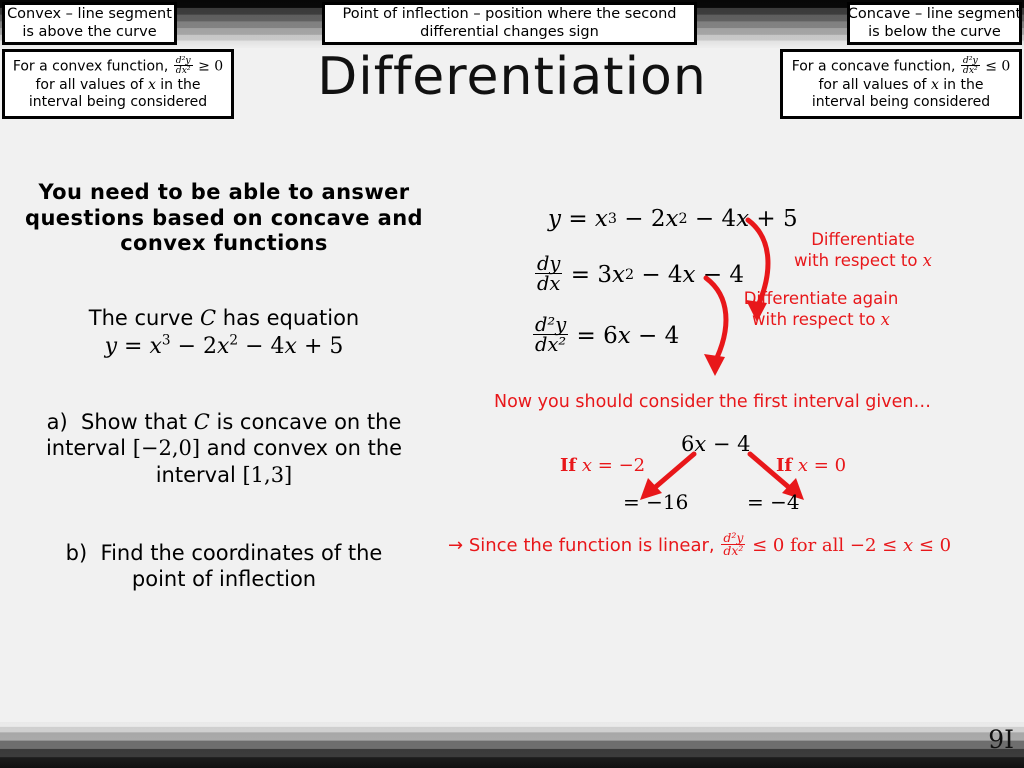 This screenshot has height=768, width=1024. I want to click on conclusion-relation: ≤ 0 for all −2 ≤, so click(825, 545).